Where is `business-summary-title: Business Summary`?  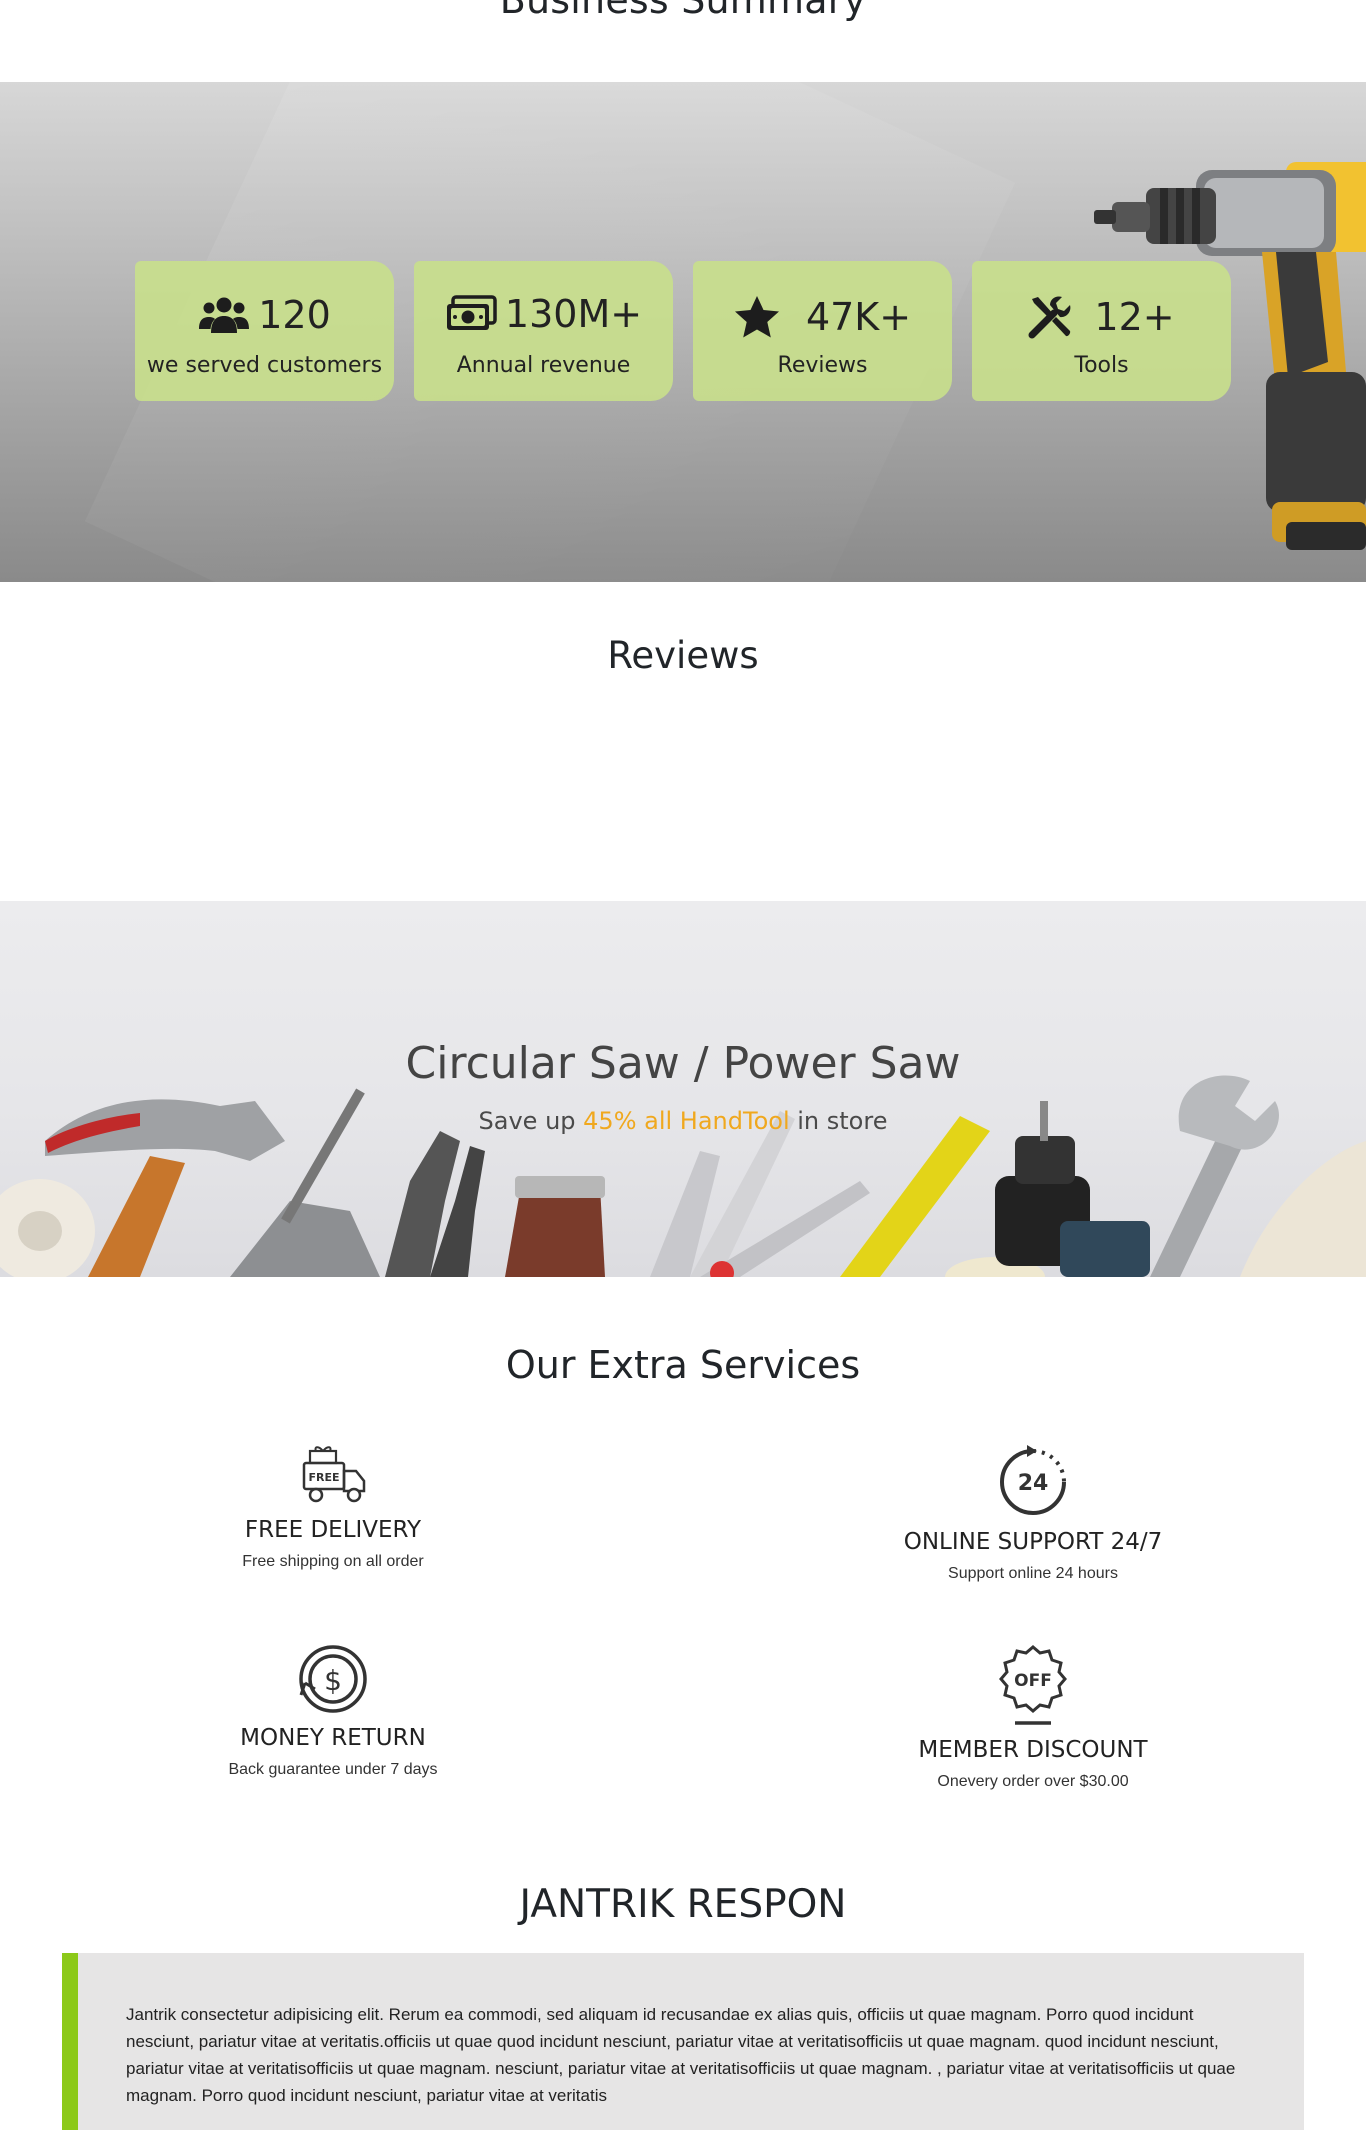 business-summary-title: Business Summary is located at coordinates (683, 11).